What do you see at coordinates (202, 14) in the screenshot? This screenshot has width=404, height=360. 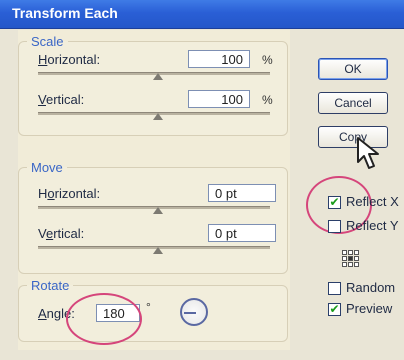 I see `title-bar: Transform Each` at bounding box center [202, 14].